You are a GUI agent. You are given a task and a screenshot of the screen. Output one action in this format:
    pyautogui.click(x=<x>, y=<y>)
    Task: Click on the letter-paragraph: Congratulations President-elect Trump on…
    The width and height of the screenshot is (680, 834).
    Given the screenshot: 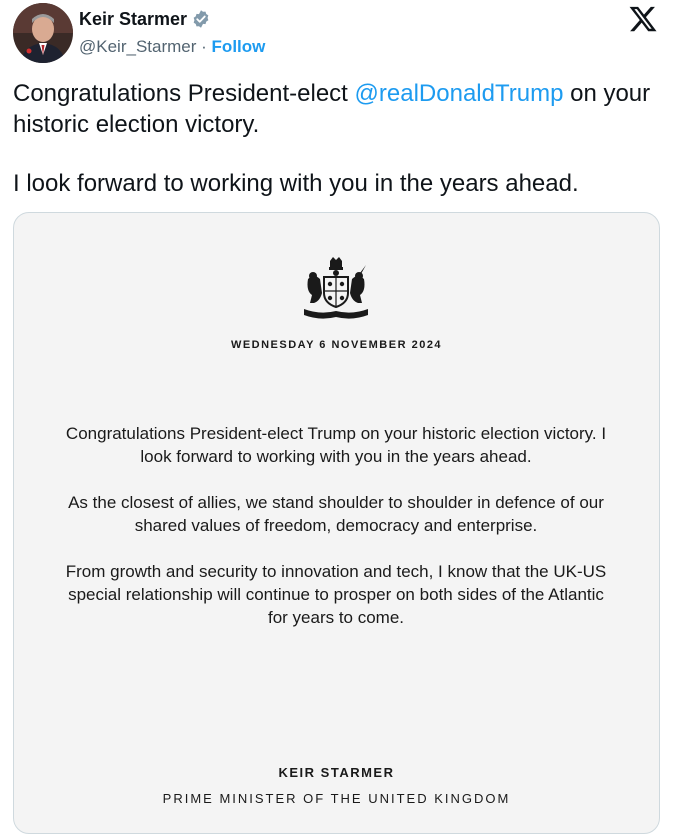 What is the action you would take?
    pyautogui.click(x=336, y=445)
    